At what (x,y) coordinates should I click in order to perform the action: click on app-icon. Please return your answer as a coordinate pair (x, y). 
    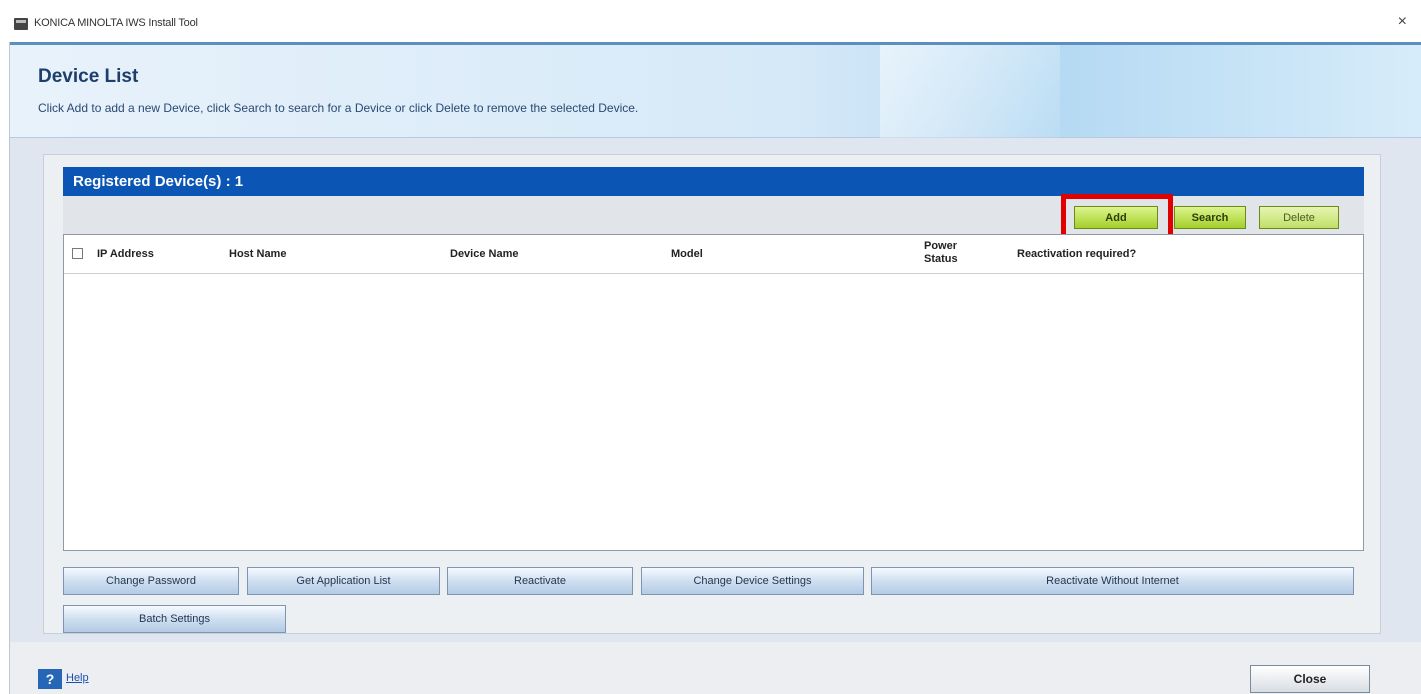
    Looking at the image, I should click on (21, 24).